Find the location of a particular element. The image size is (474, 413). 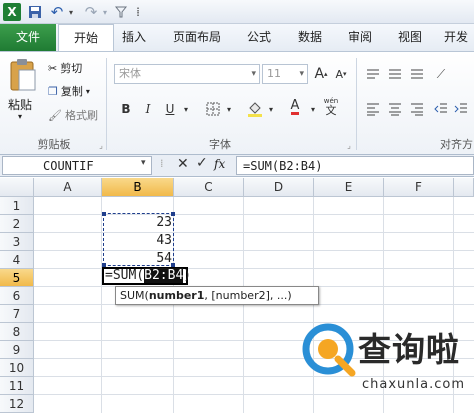

formula-input: =SUM(B2:B4) is located at coordinates (355, 165).